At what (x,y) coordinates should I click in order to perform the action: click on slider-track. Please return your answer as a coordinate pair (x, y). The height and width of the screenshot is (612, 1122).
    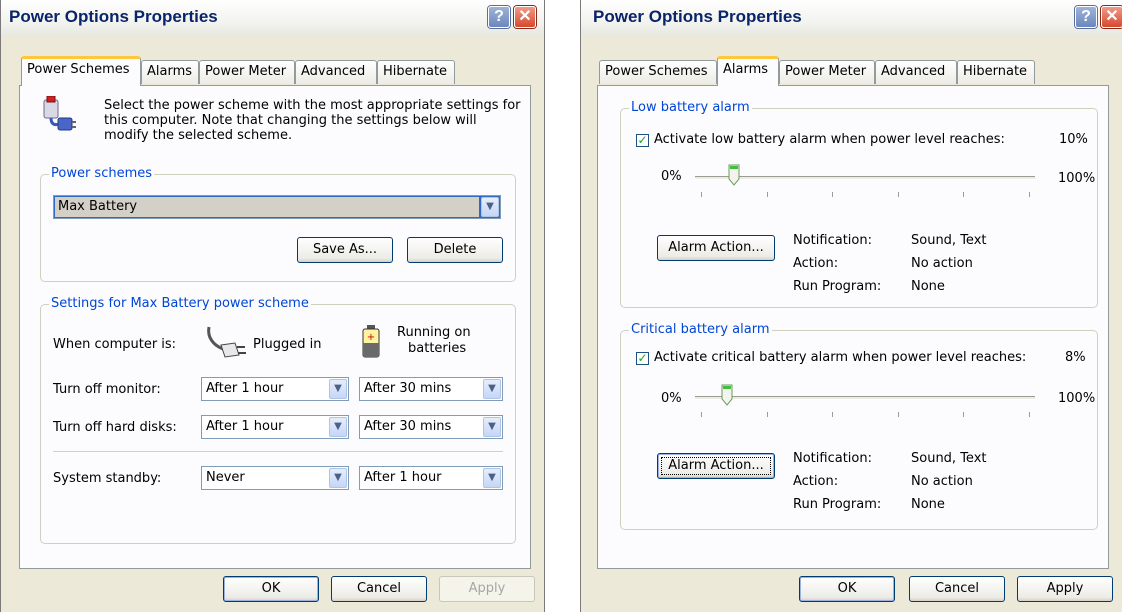
    Looking at the image, I should click on (865, 398).